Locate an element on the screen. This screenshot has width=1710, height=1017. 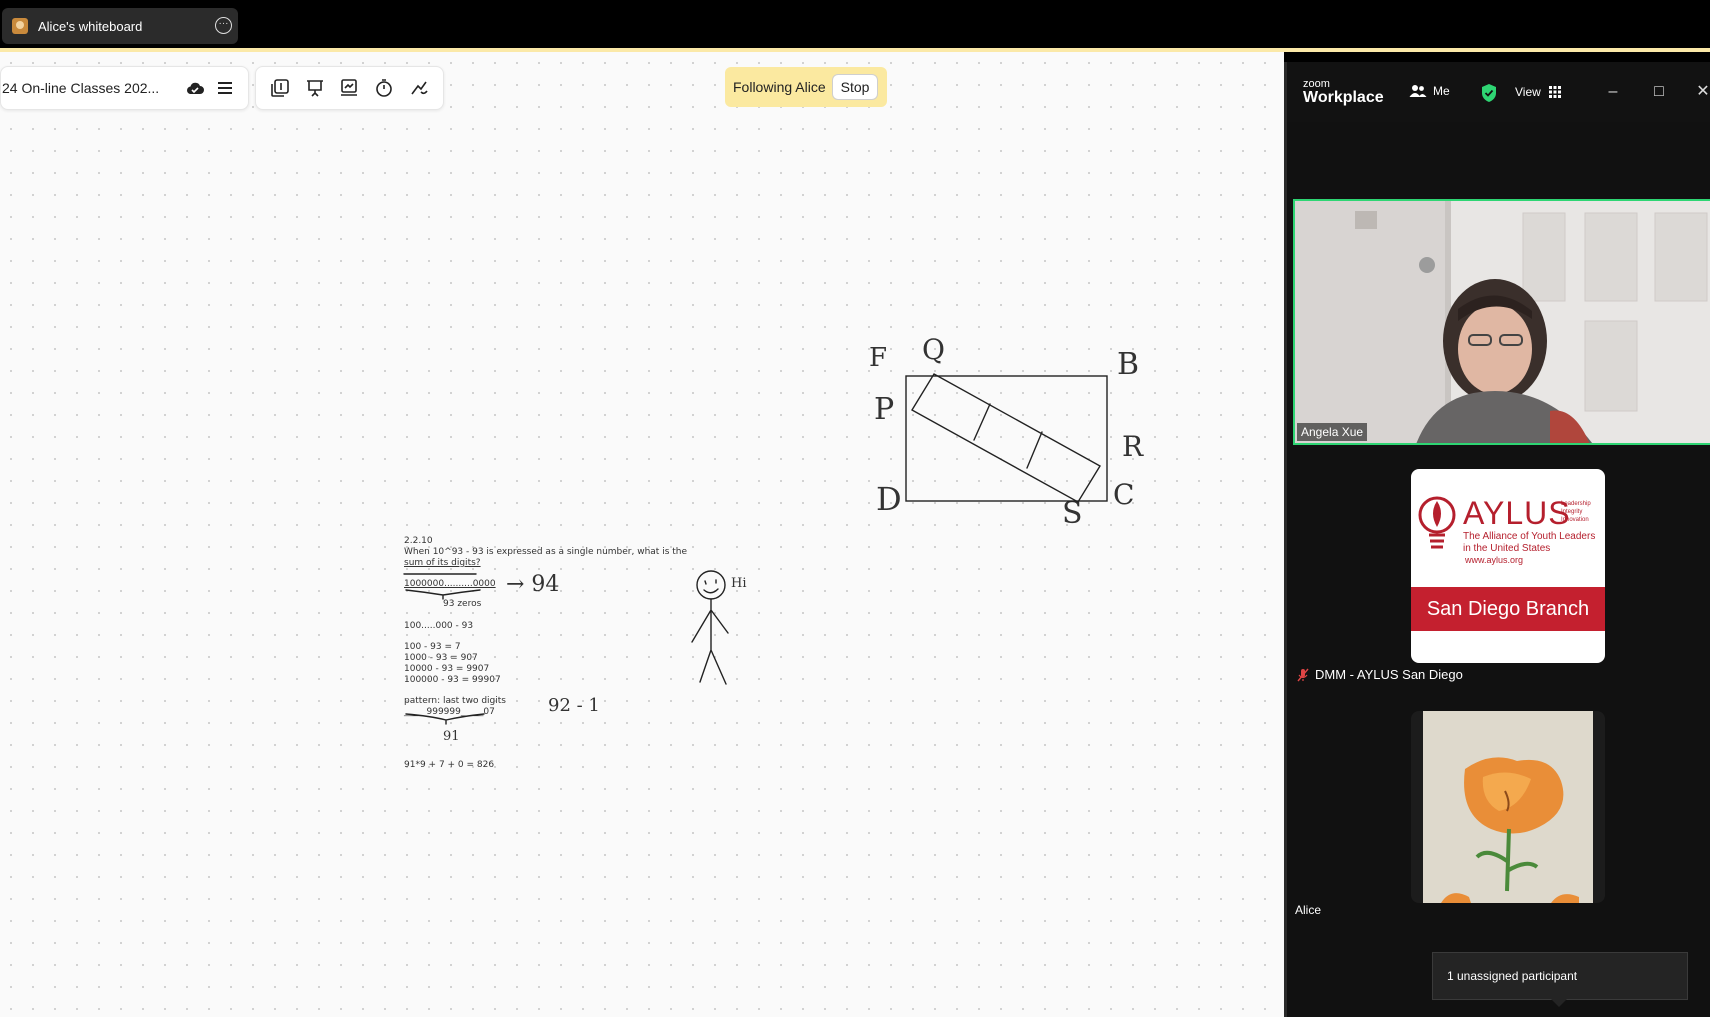
aylus-tag: Innovation is located at coordinates (1575, 520).